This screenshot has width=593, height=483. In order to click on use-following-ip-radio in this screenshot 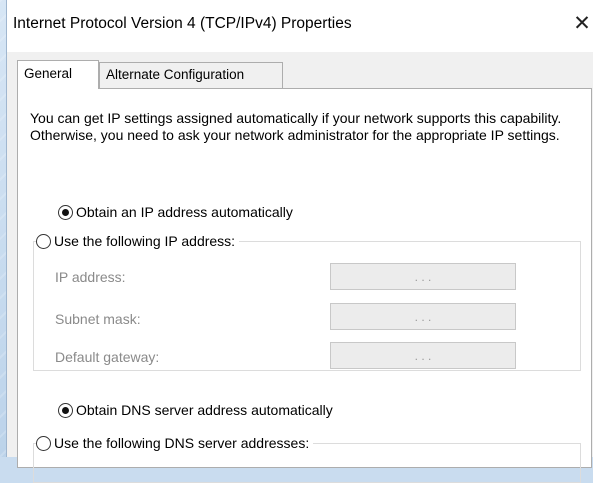, I will do `click(43, 241)`.